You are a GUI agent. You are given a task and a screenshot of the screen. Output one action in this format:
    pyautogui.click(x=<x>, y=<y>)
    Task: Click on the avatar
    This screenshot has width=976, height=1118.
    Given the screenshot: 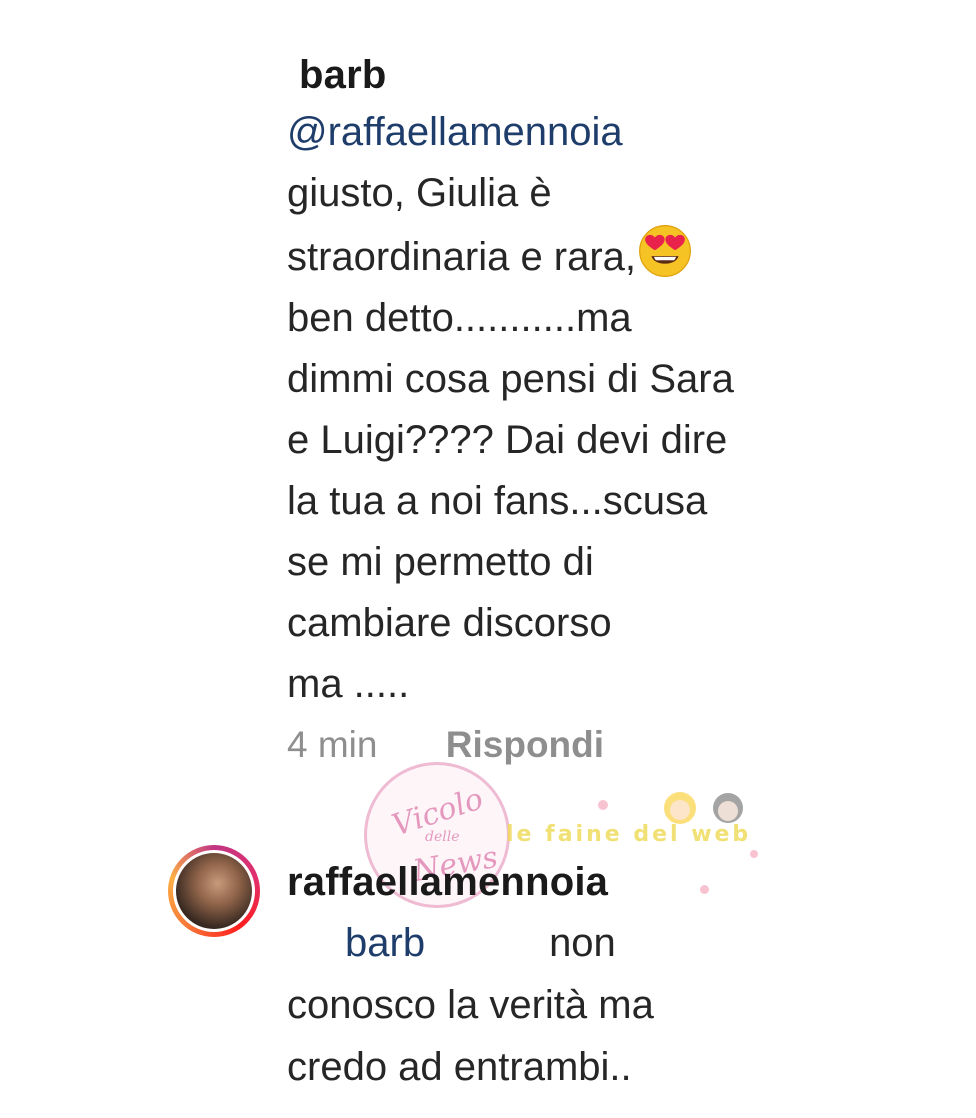 What is the action you would take?
    pyautogui.click(x=214, y=891)
    